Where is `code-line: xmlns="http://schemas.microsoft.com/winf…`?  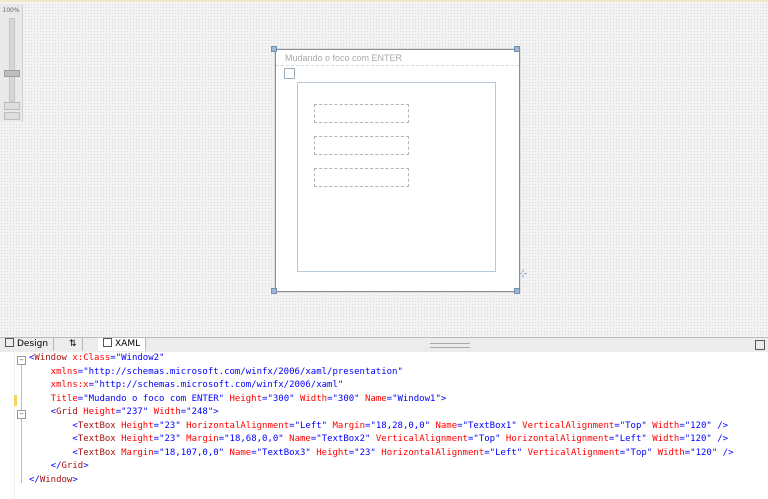
code-line: xmlns="http://schemas.microsoft.com/winf… is located at coordinates (216, 373).